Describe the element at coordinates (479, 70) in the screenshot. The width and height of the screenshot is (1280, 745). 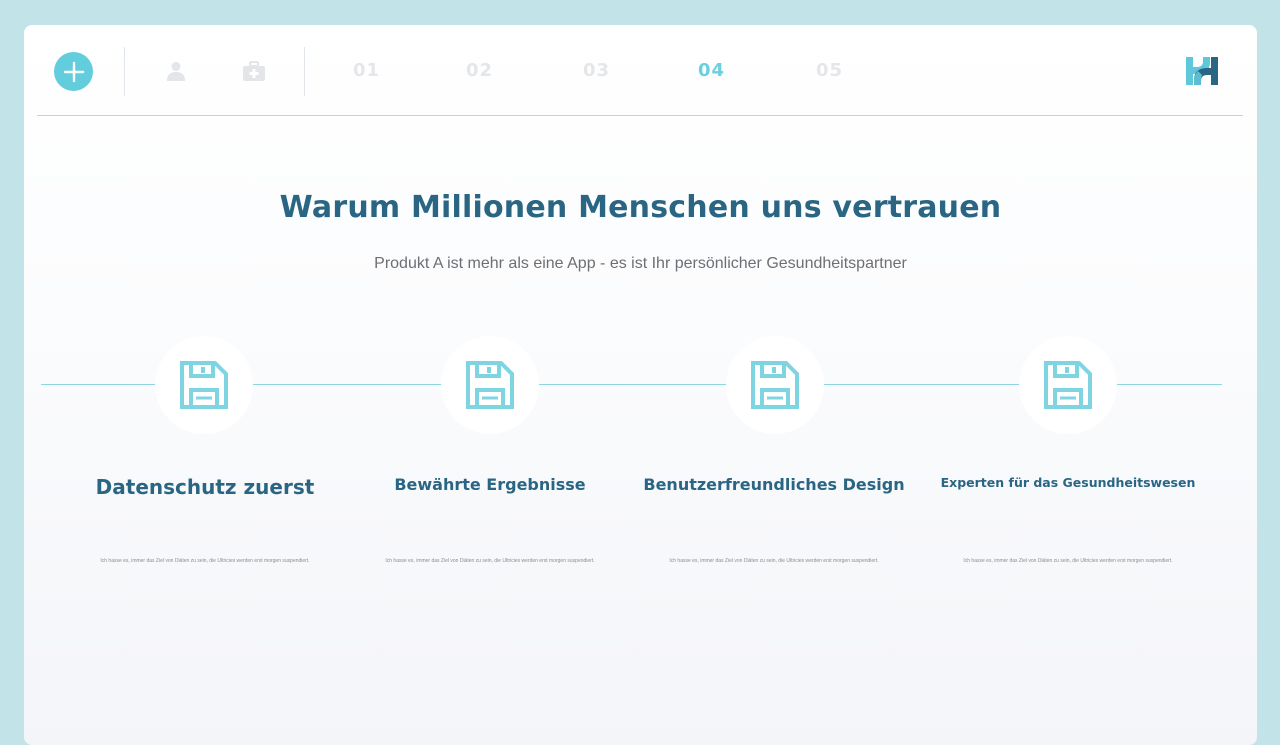
I see `step-02: 02` at that location.